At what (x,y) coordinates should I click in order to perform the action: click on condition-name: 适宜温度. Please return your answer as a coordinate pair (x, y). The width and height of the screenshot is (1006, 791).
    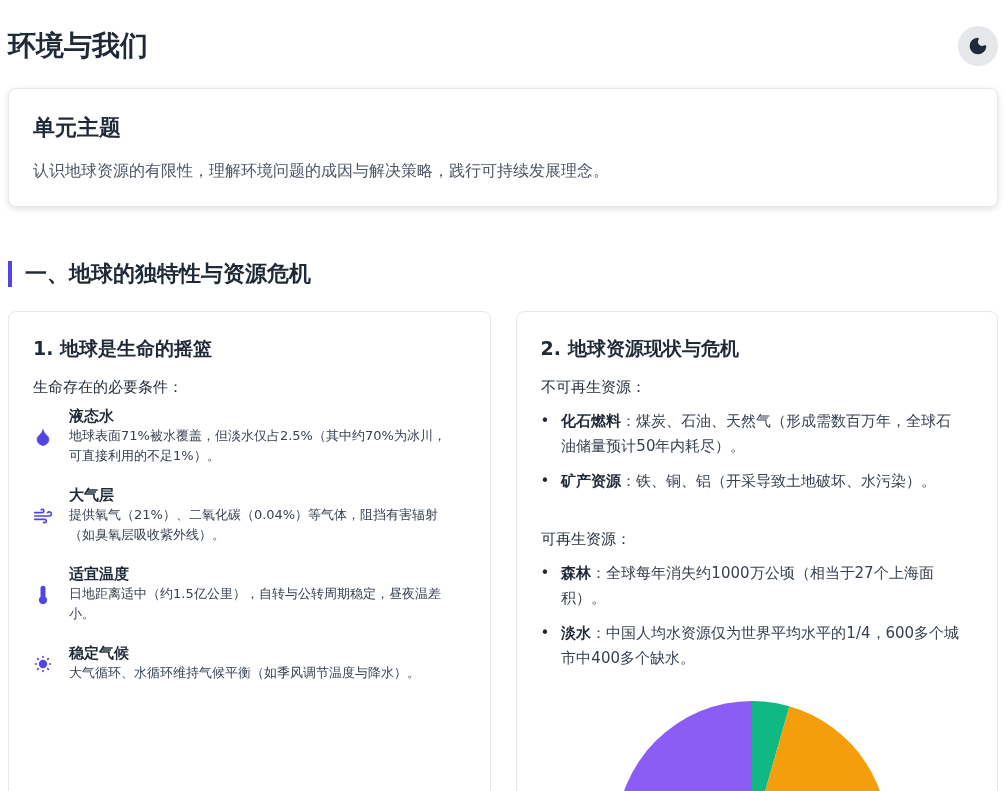
    Looking at the image, I should click on (99, 574).